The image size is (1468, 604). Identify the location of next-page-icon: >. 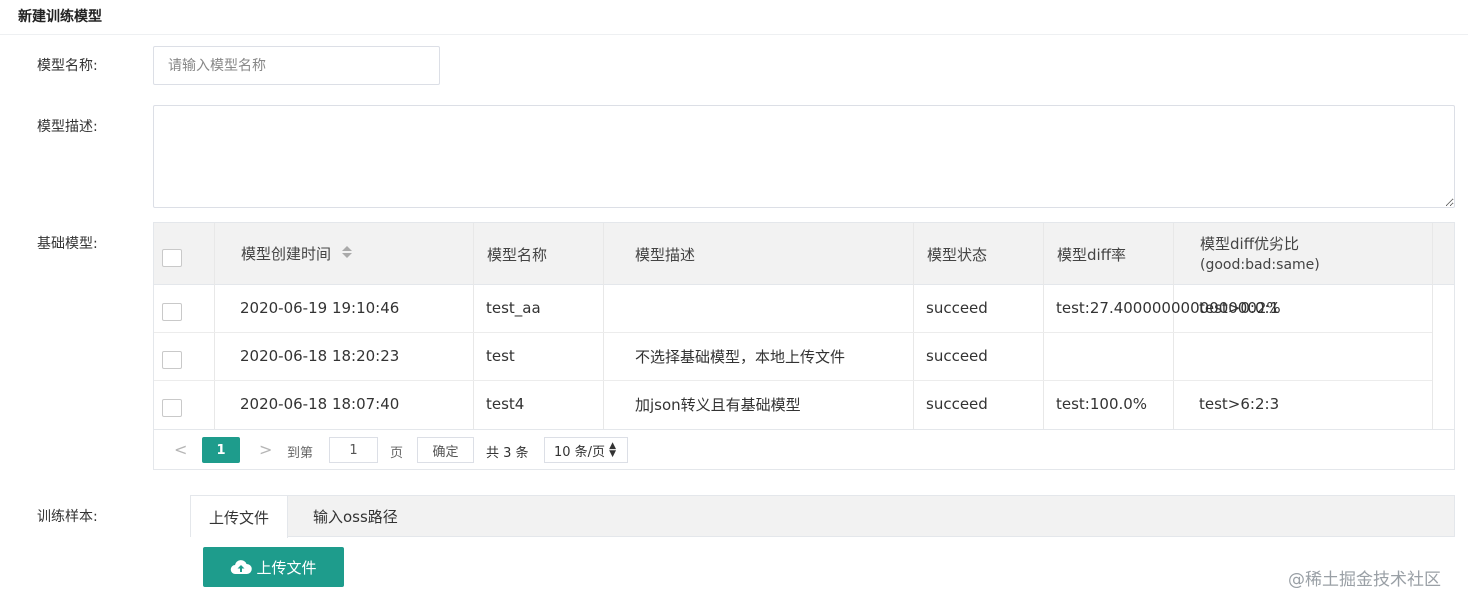
(265, 449).